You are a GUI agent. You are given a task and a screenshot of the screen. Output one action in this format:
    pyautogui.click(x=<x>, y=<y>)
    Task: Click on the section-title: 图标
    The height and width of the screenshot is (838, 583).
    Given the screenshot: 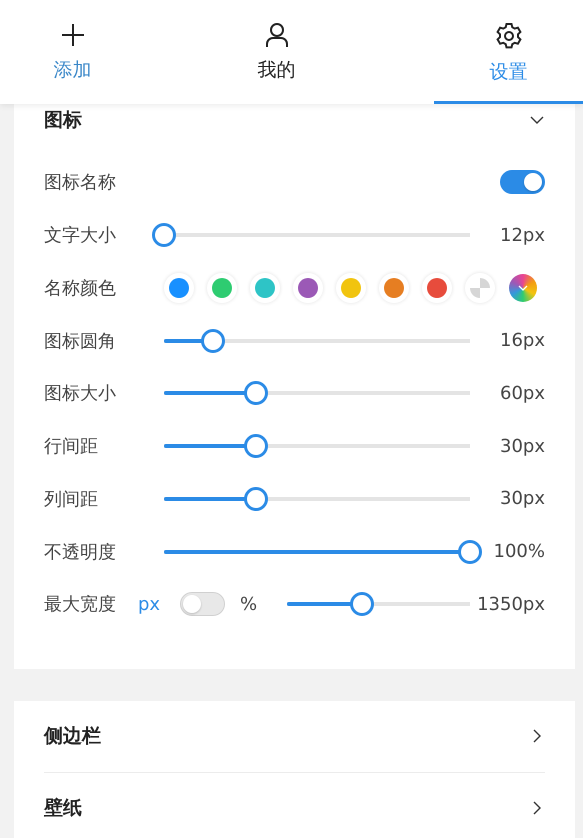 What is the action you would take?
    pyautogui.click(x=63, y=120)
    